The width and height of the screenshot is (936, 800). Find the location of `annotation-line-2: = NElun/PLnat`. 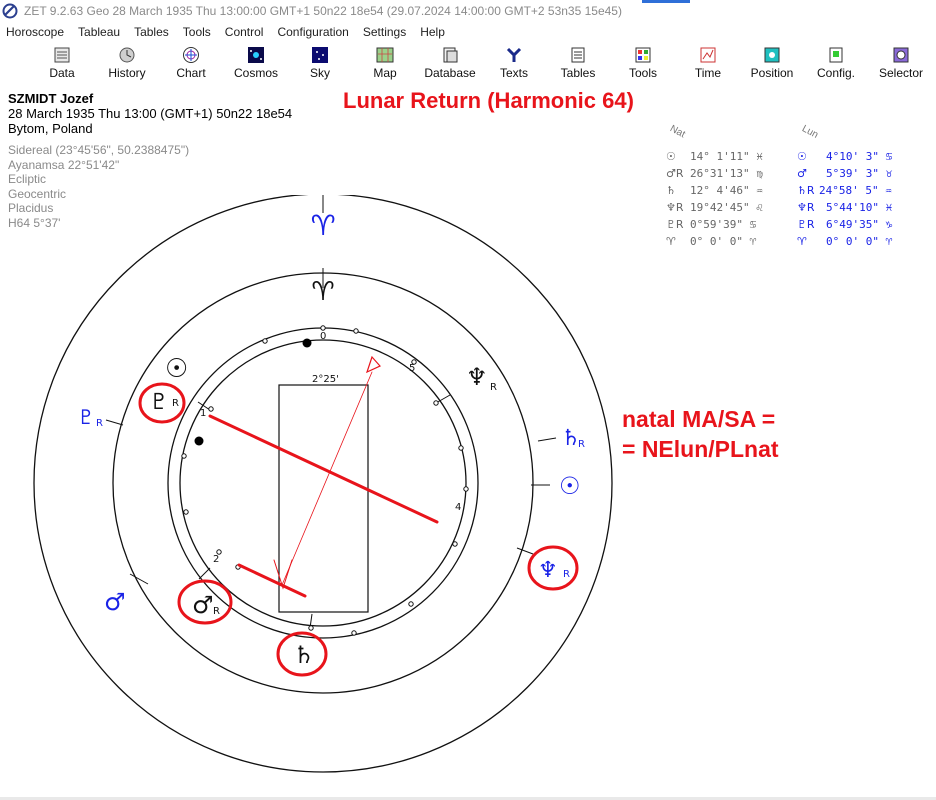

annotation-line-2: = NElun/PLnat is located at coordinates (700, 449).